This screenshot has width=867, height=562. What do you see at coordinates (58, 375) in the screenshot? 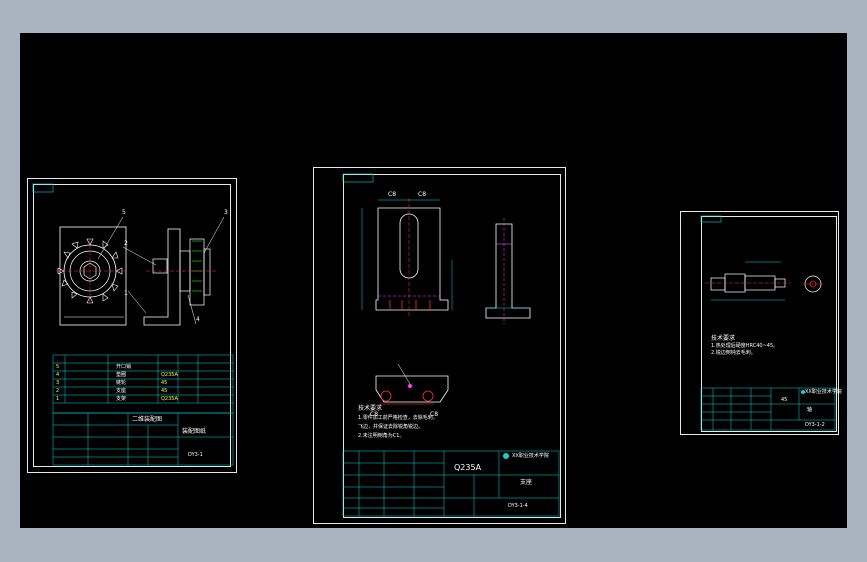
I see `bom-no: 4` at bounding box center [58, 375].